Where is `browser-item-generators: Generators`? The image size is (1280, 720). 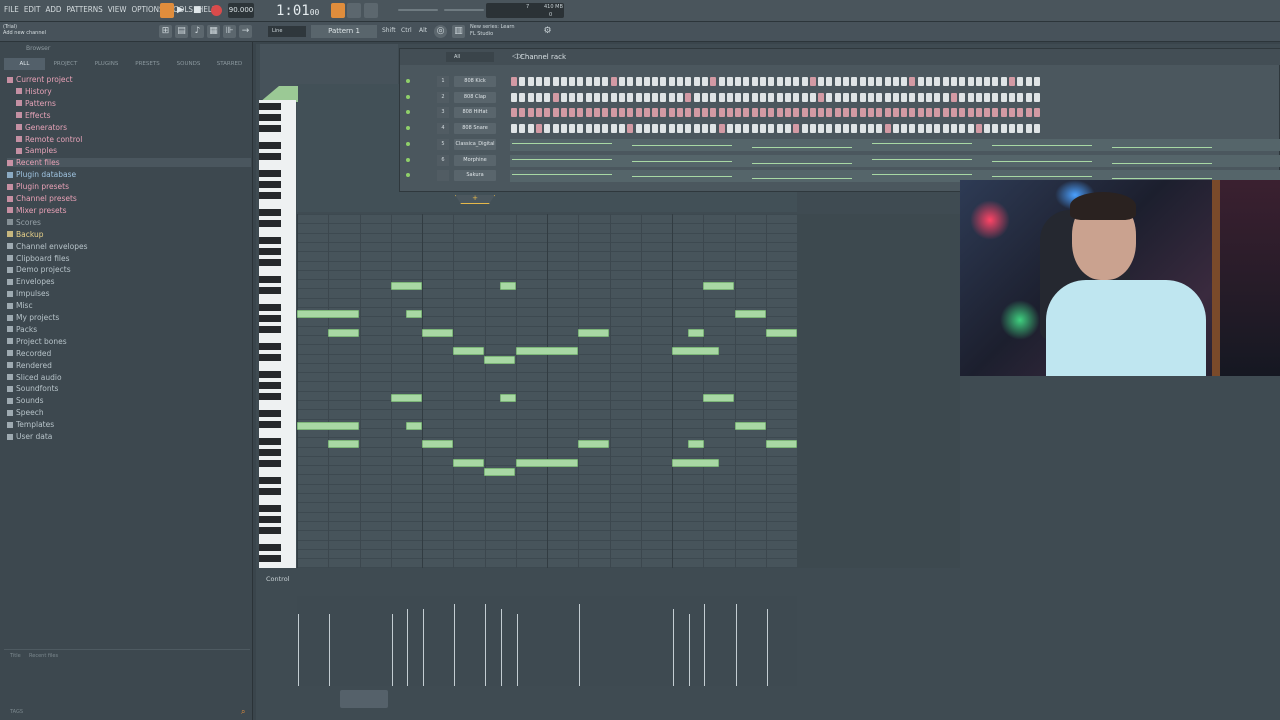 browser-item-generators: Generators is located at coordinates (41, 127).